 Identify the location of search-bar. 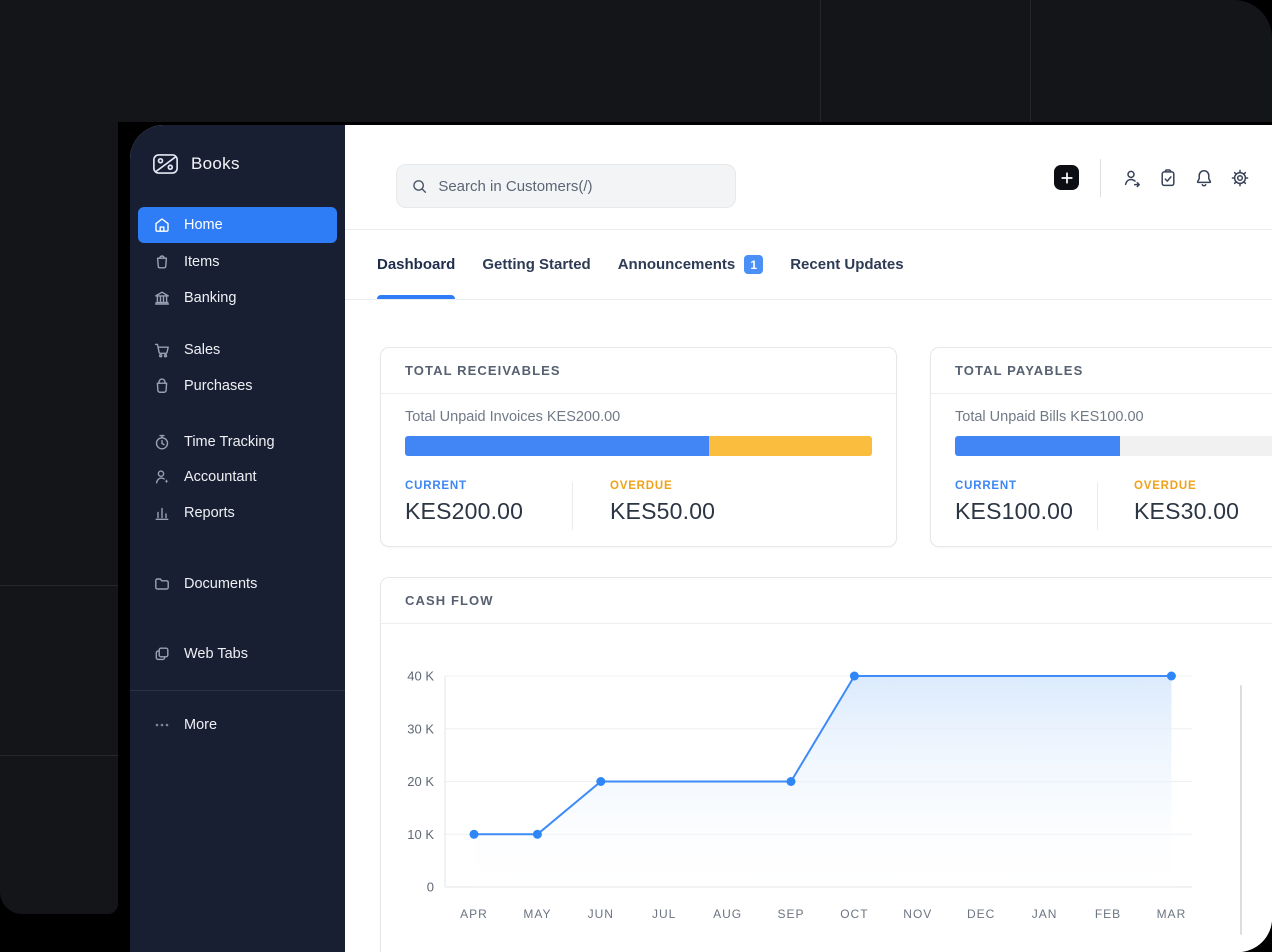
(566, 186).